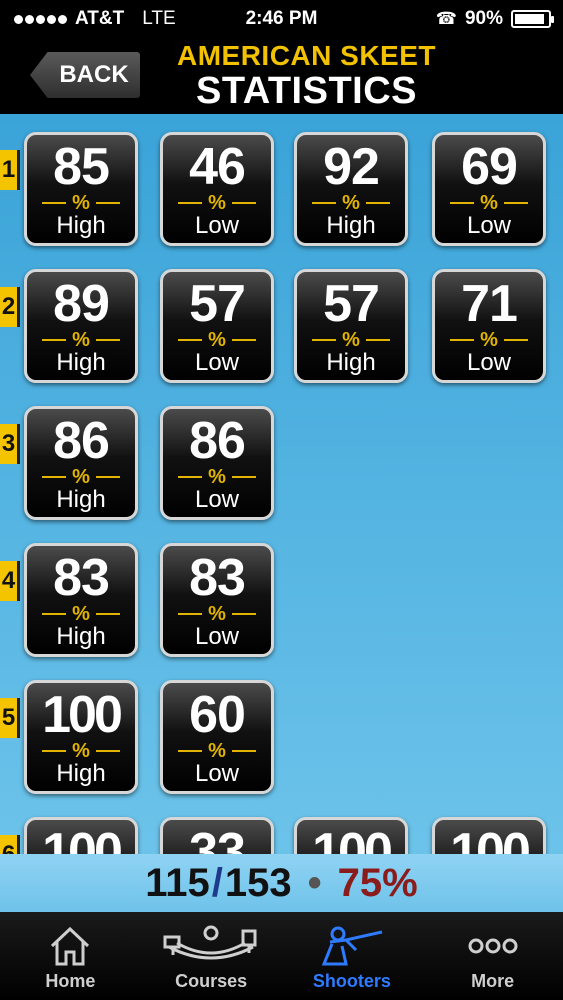 The width and height of the screenshot is (563, 1000). I want to click on stat-tile: 86% High, so click(81, 463).